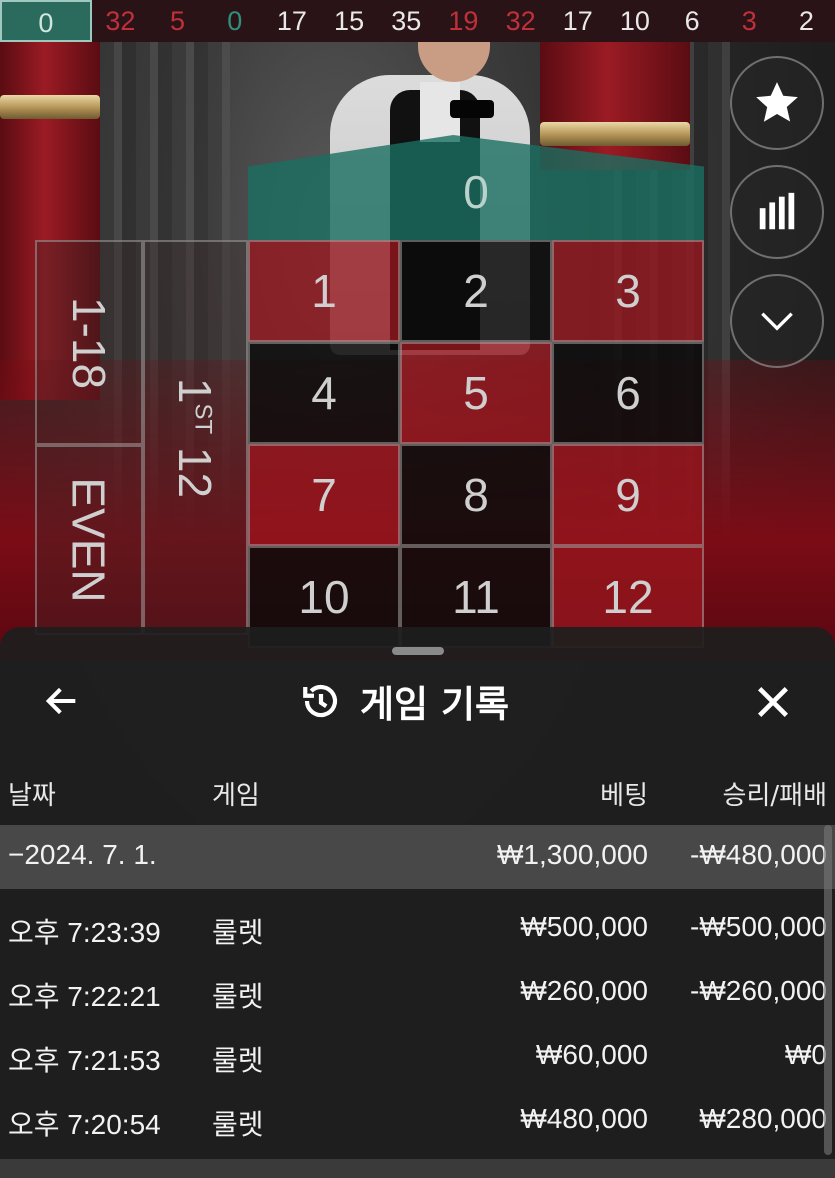 Image resolution: width=835 pixels, height=1178 pixels. Describe the element at coordinates (584, 1118) in the screenshot. I see `row-bet: ₩480,000` at that location.